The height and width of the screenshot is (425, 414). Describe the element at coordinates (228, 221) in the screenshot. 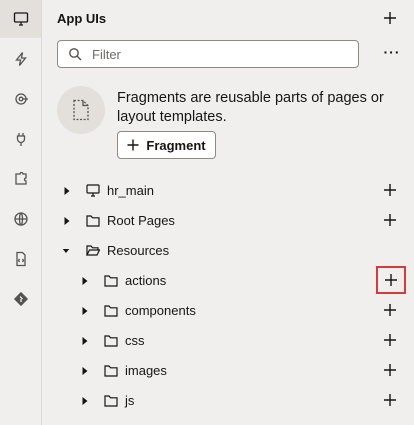

I see `tree-item-root-pages: Root Pages` at that location.